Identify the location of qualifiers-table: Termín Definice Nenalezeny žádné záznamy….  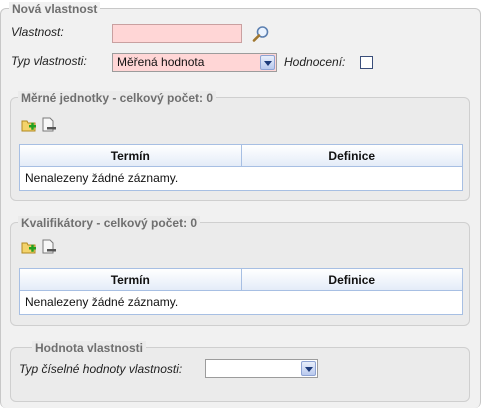
(241, 291).